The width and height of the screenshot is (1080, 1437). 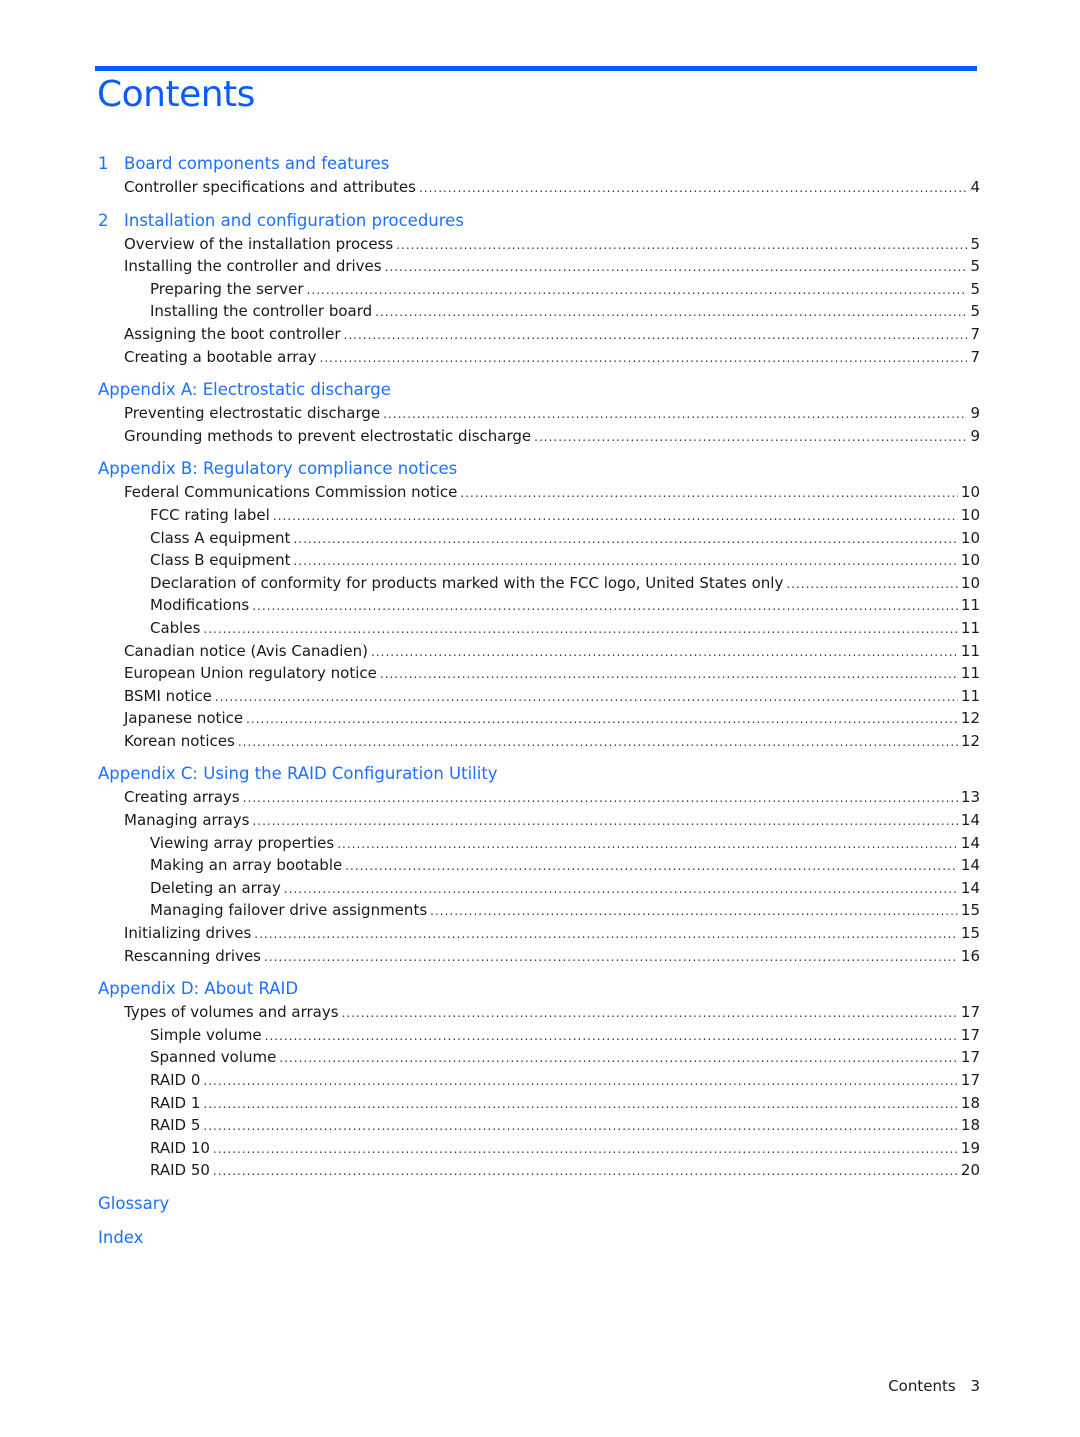 What do you see at coordinates (970, 1057) in the screenshot?
I see `toc-entry-page-number: 17` at bounding box center [970, 1057].